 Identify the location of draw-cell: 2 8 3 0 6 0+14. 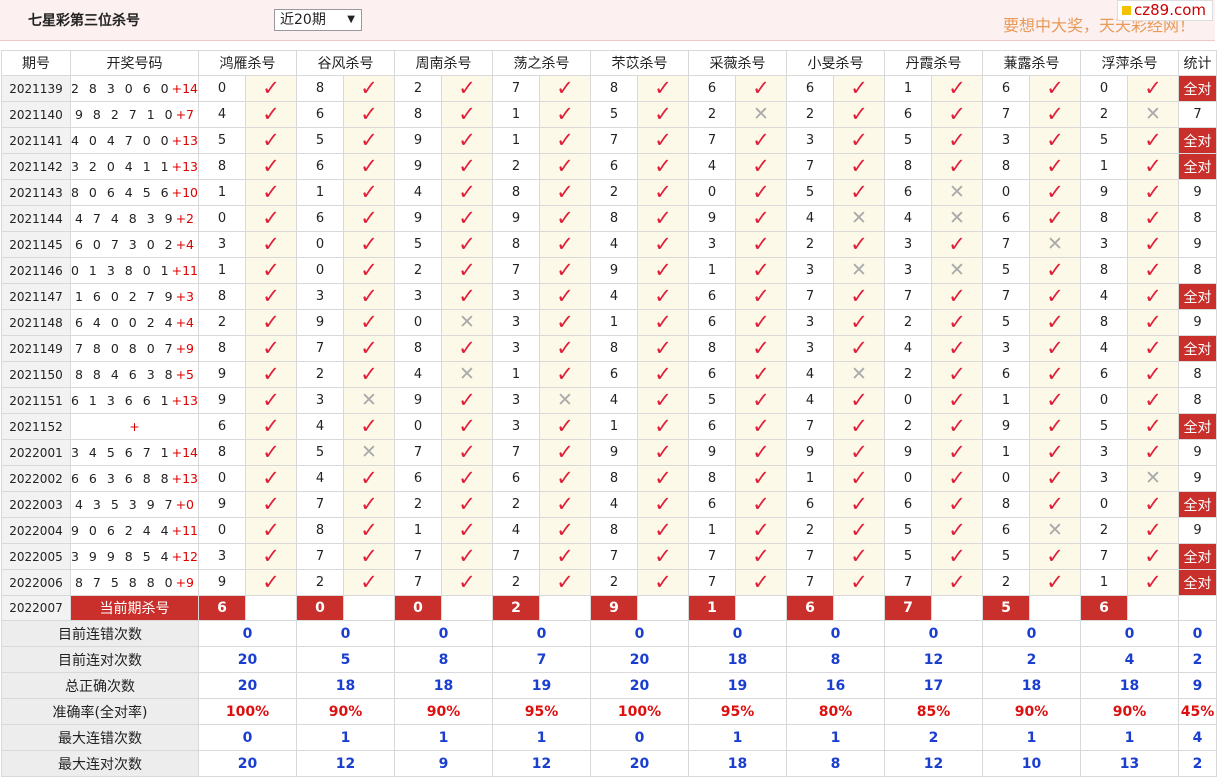
(134, 88).